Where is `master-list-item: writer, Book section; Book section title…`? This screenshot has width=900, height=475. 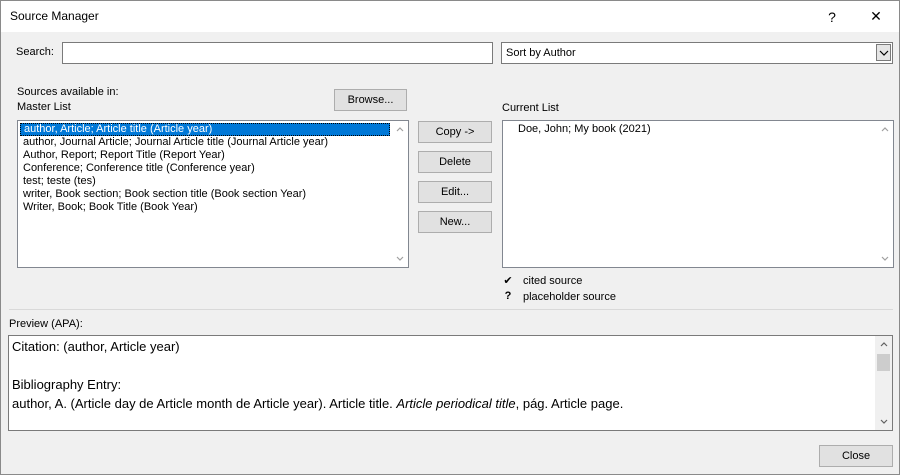
master-list-item: writer, Book section; Book section title… is located at coordinates (163, 194).